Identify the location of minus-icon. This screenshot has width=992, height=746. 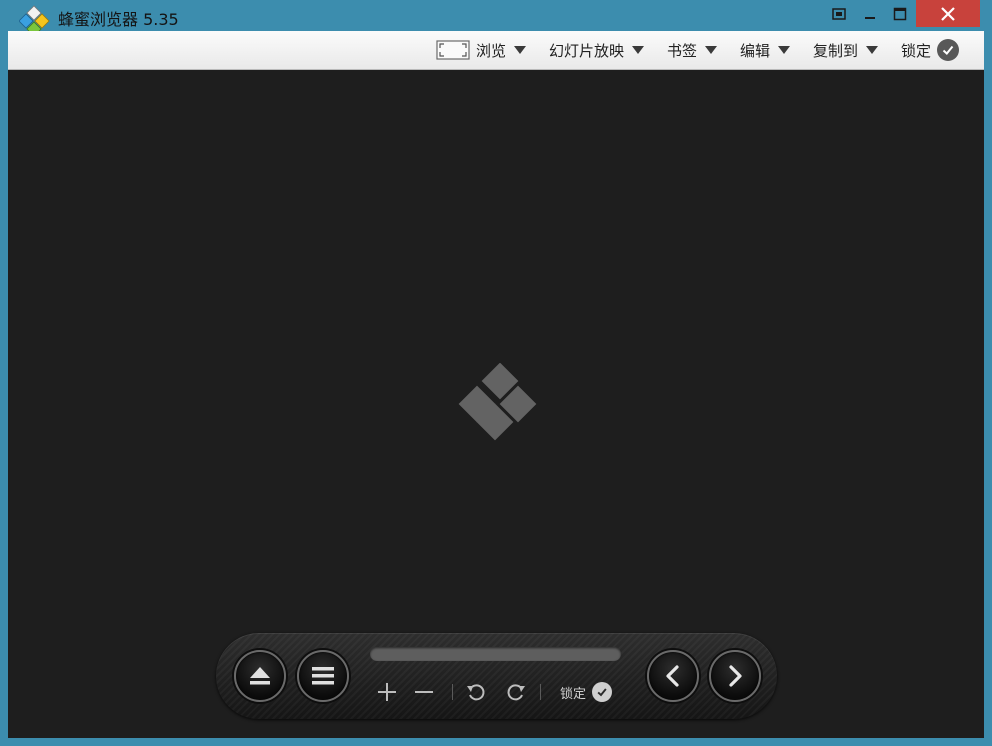
(424, 692).